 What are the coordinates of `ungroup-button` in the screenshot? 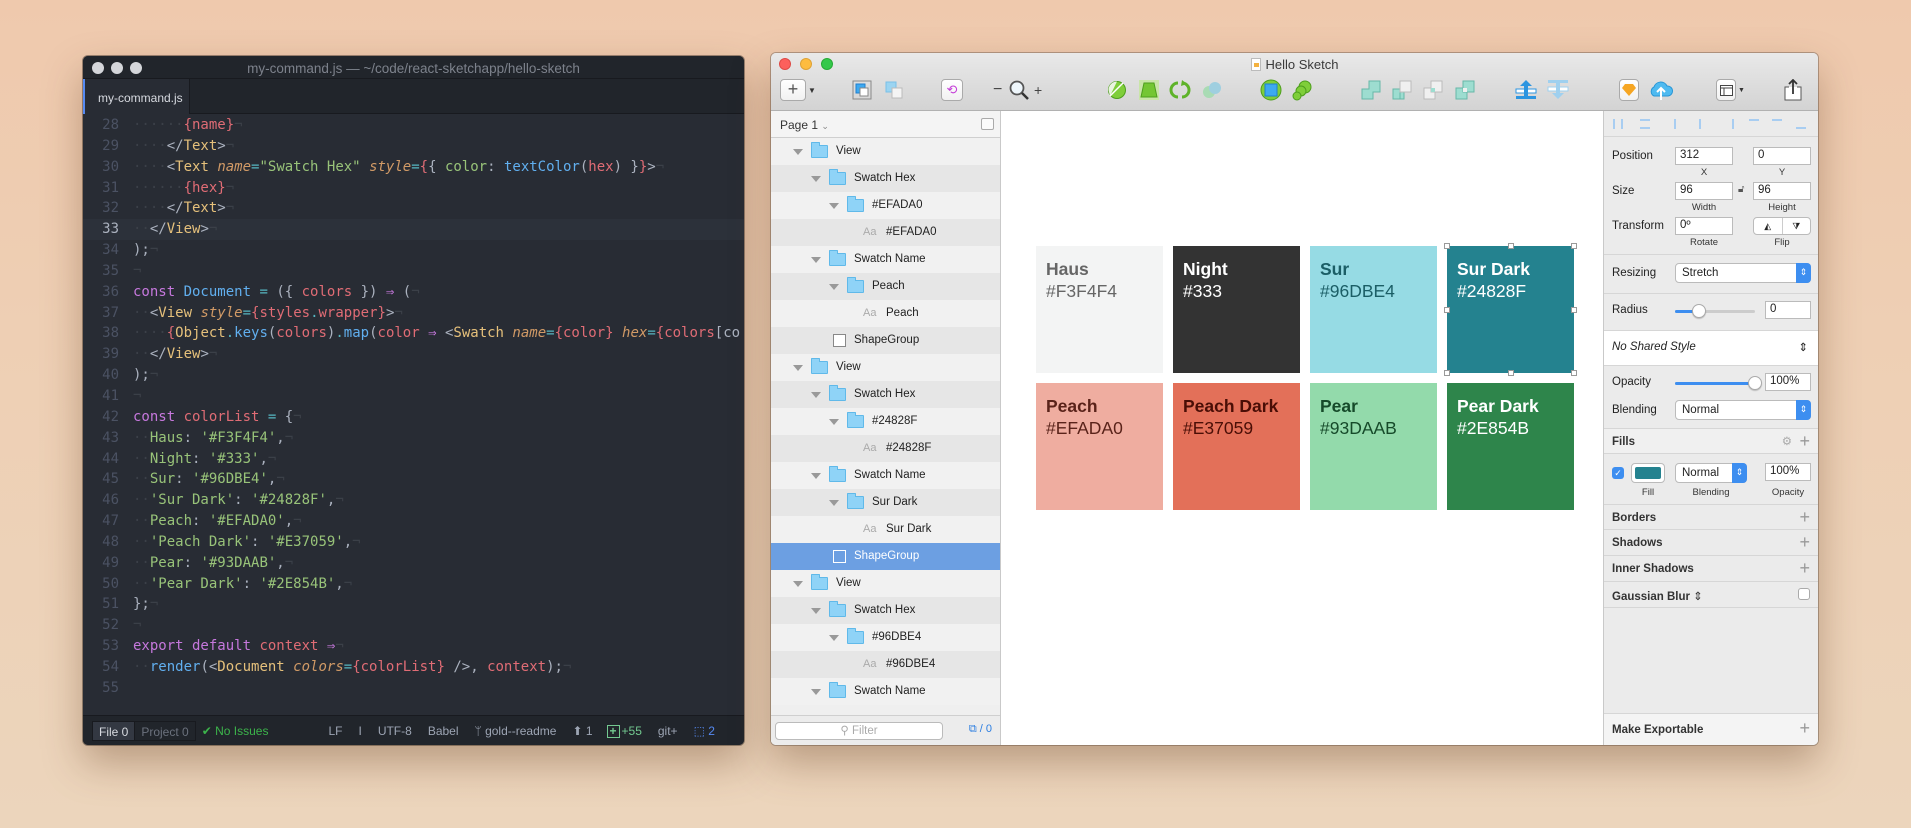 It's located at (894, 90).